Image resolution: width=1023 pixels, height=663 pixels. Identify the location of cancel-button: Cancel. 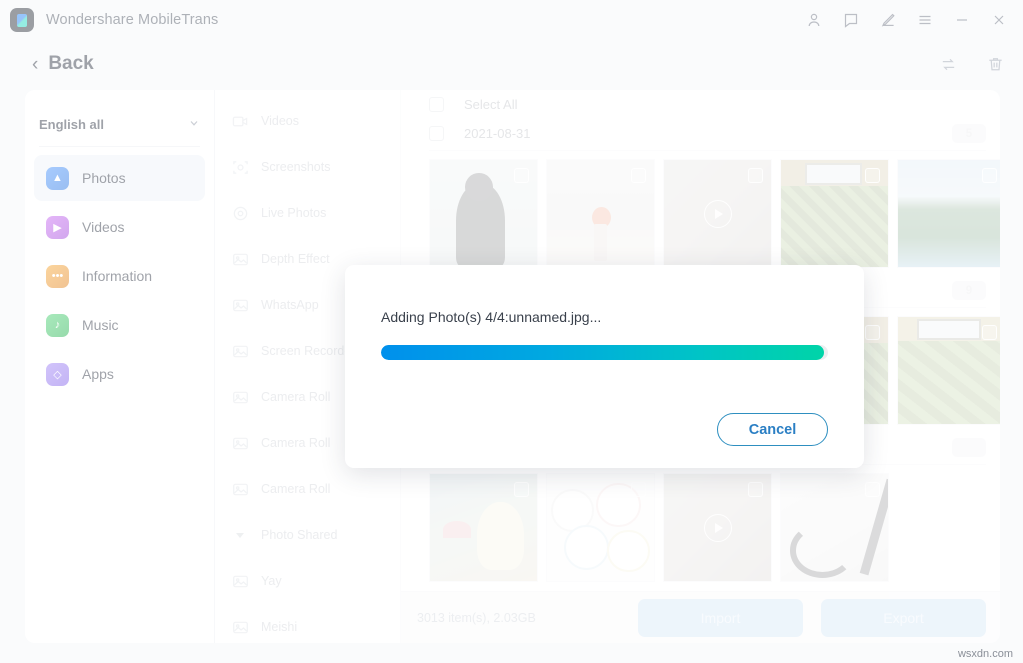
(772, 429).